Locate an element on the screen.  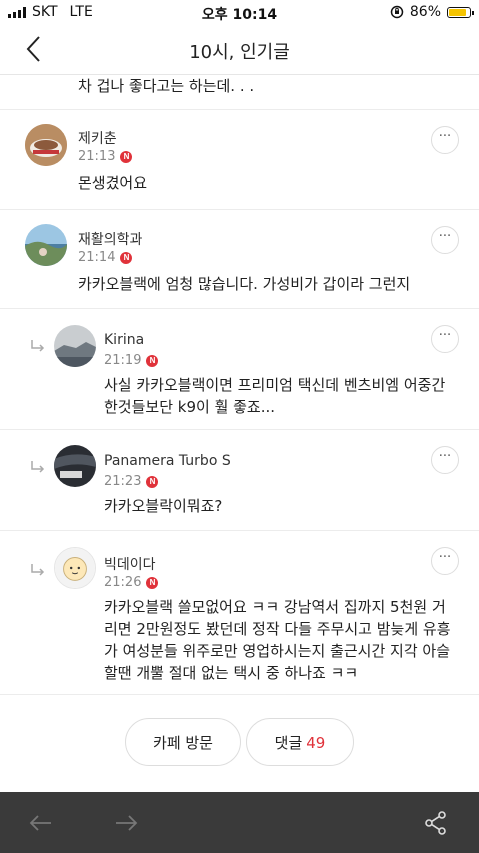
status-right: 86% is located at coordinates (432, 12).